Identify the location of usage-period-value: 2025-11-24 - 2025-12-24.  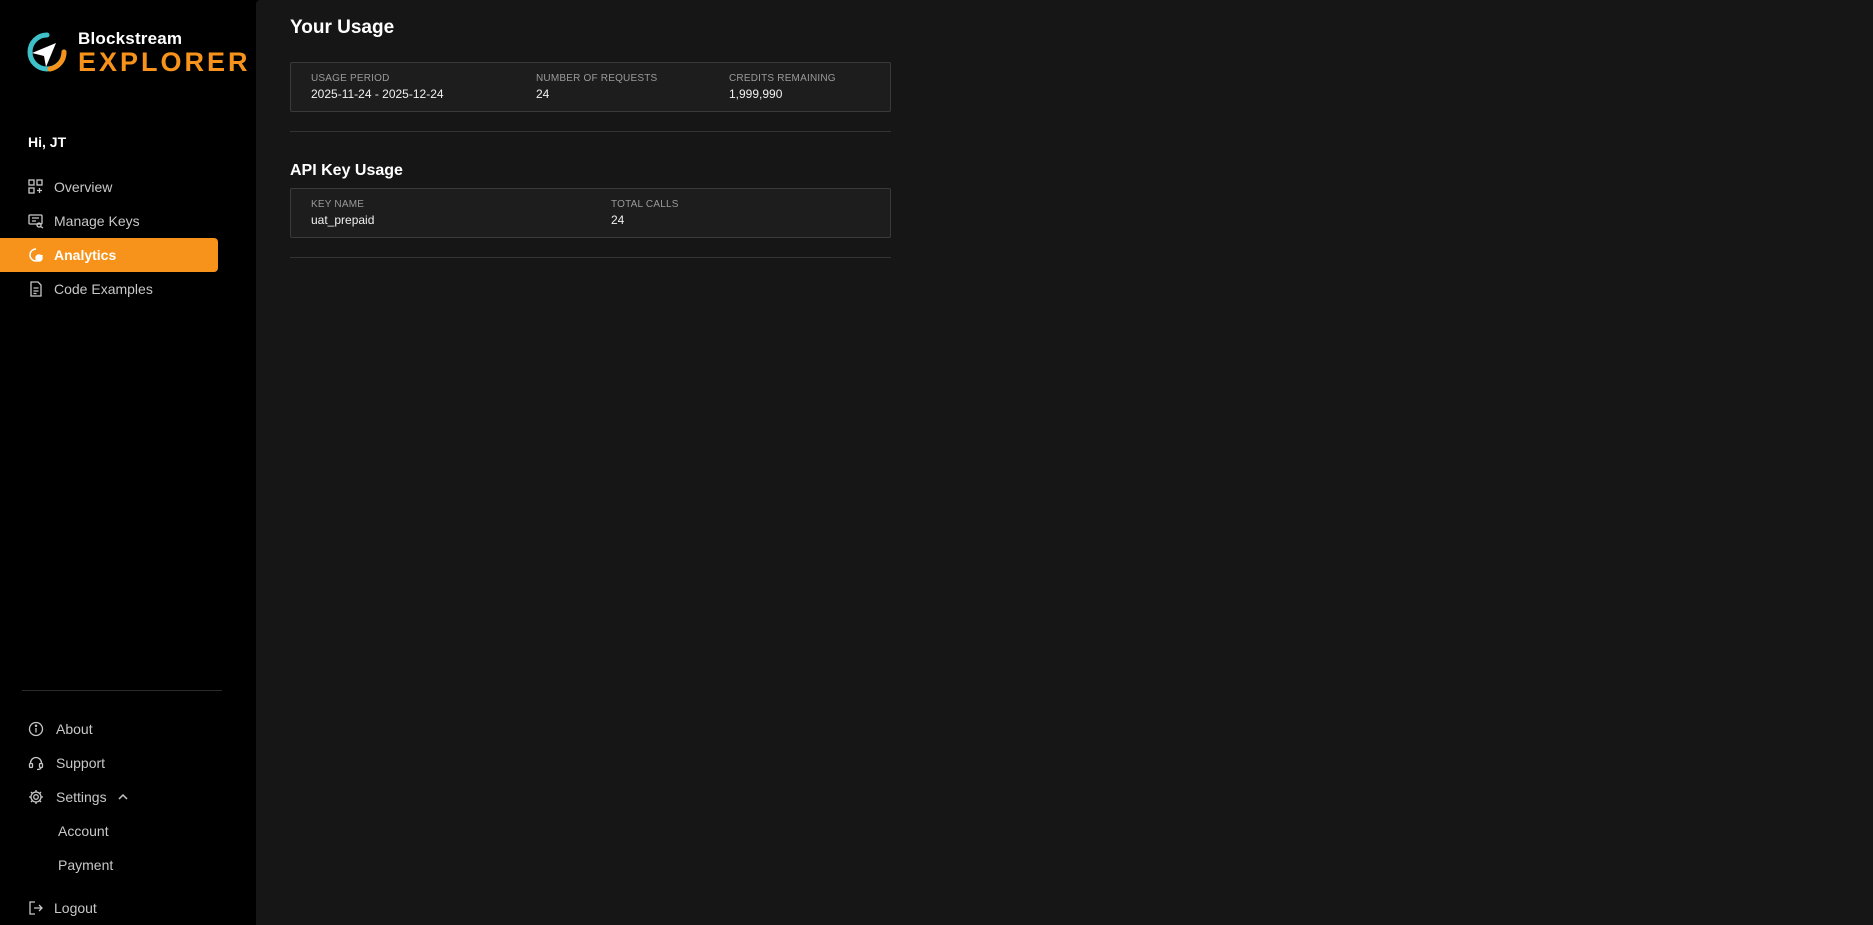
(377, 94).